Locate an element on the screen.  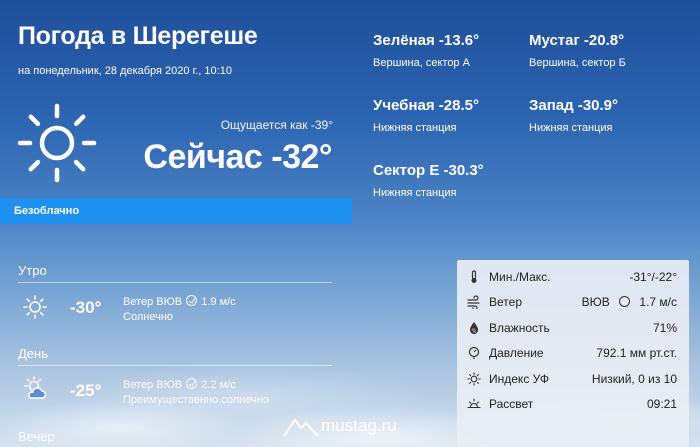
detail-value: 792.1 мм рт.ст. is located at coordinates (636, 353).